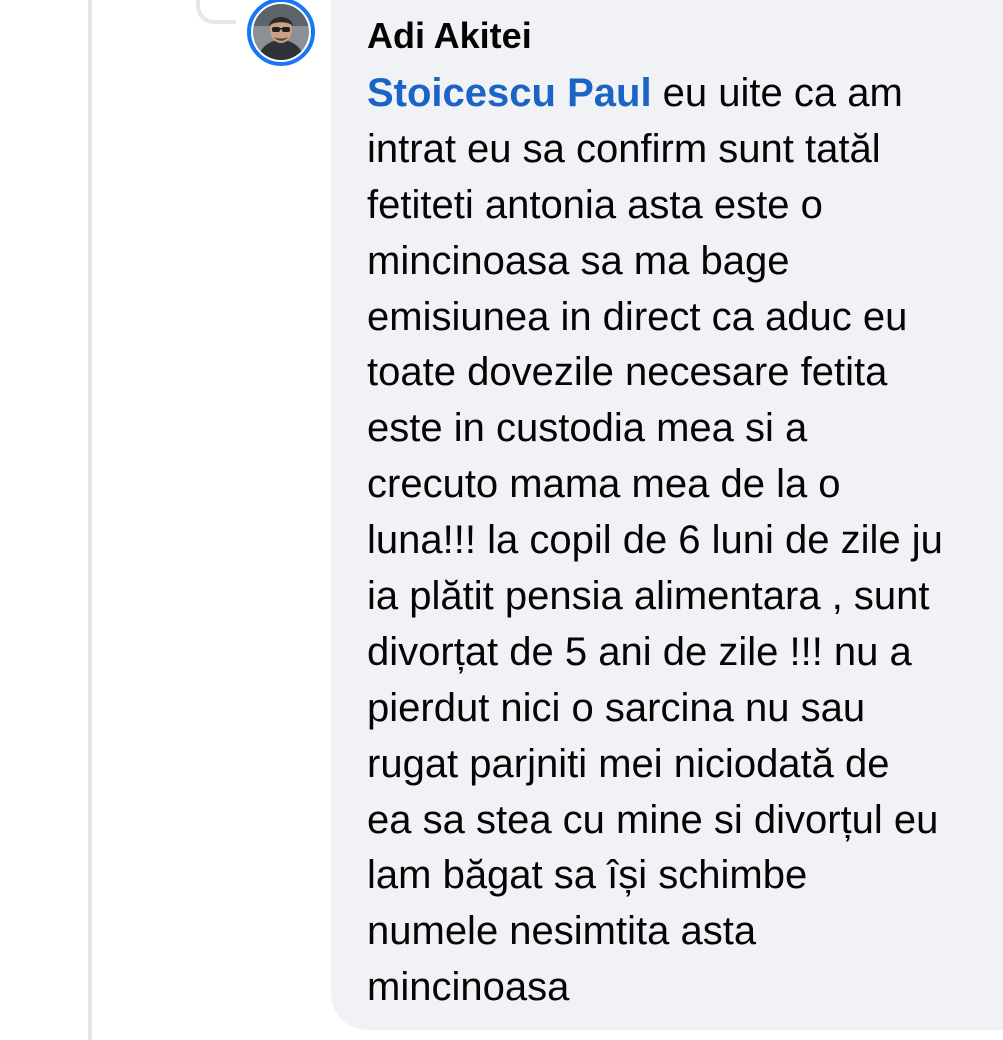 The image size is (1003, 1040). I want to click on comment-line-text: eu uite ca am, so click(777, 93).